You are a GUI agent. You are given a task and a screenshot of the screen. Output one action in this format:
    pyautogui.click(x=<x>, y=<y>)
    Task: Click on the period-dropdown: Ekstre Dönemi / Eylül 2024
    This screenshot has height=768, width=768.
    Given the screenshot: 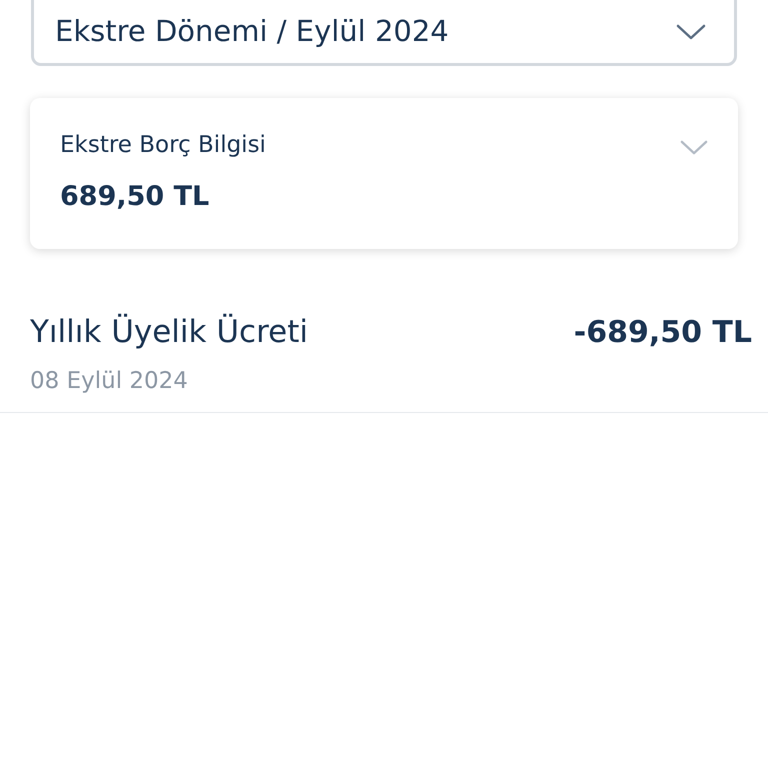 What is the action you would take?
    pyautogui.click(x=384, y=33)
    